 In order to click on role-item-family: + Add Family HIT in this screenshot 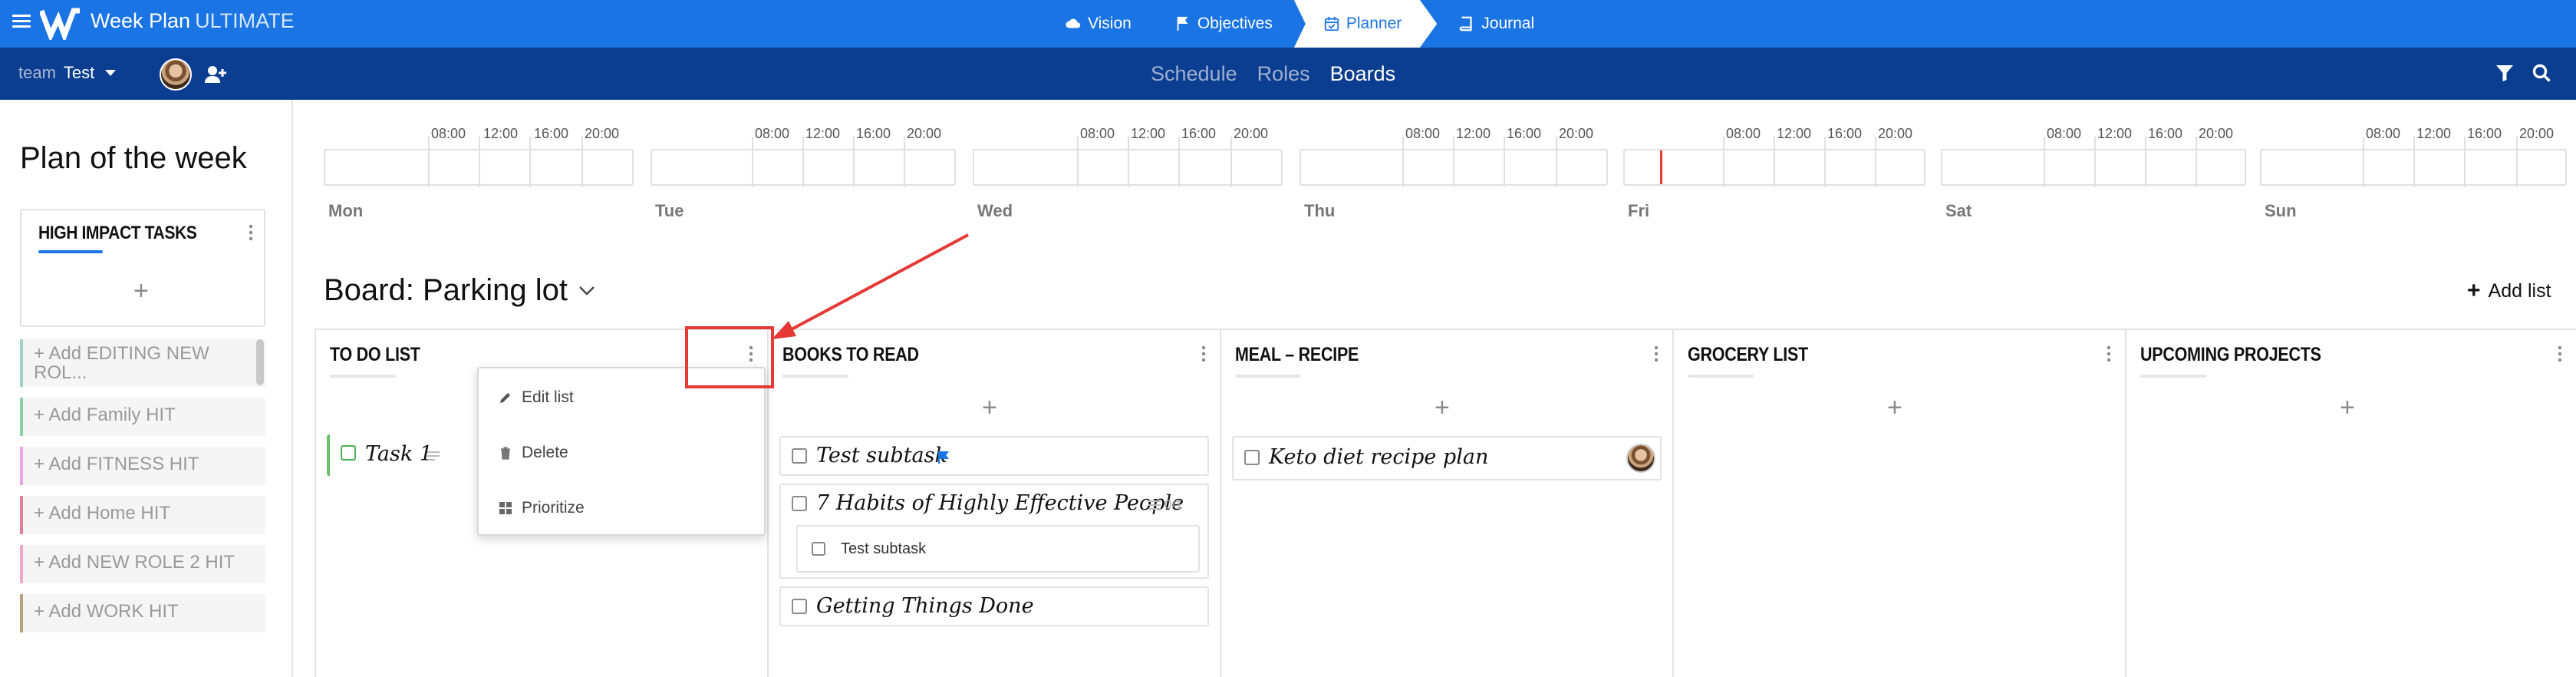, I will do `click(142, 417)`.